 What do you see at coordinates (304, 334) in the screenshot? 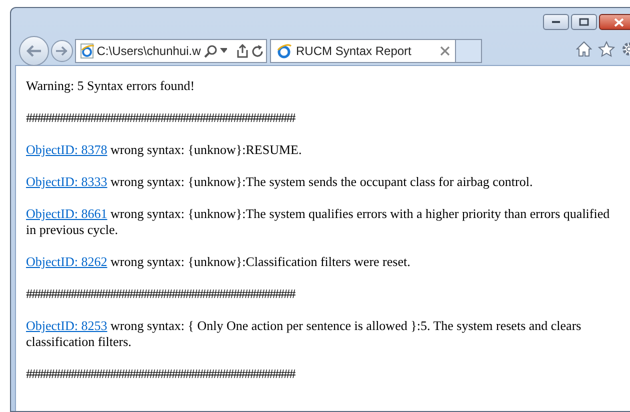
I see `error-message: ObjectID: 8253 wrong syntax: { Only One action per sentence is allowed }:5. The system resets and clears classification filters.` at bounding box center [304, 334].